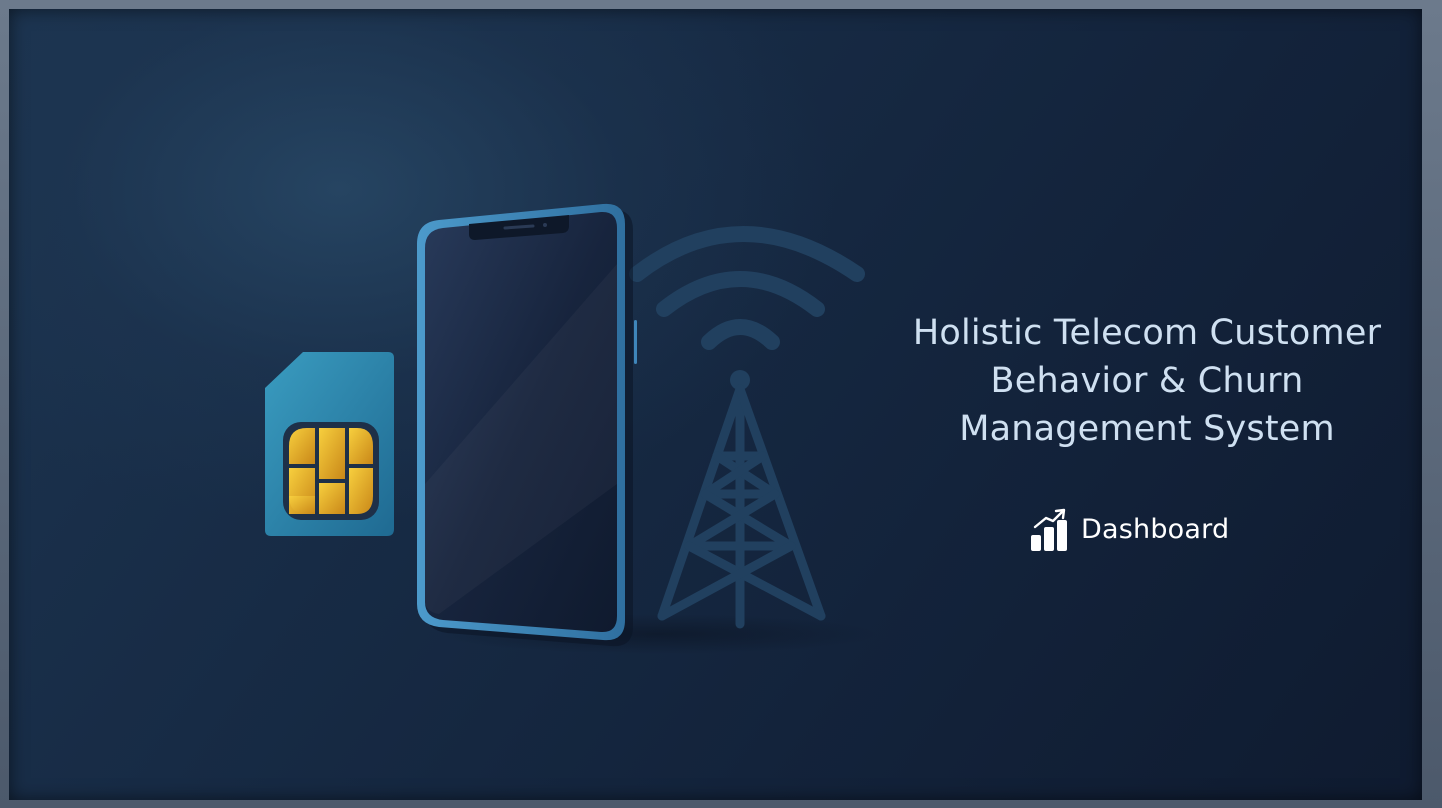 Image resolution: width=1442 pixels, height=808 pixels. I want to click on cell-tower-icon, so click(741, 499).